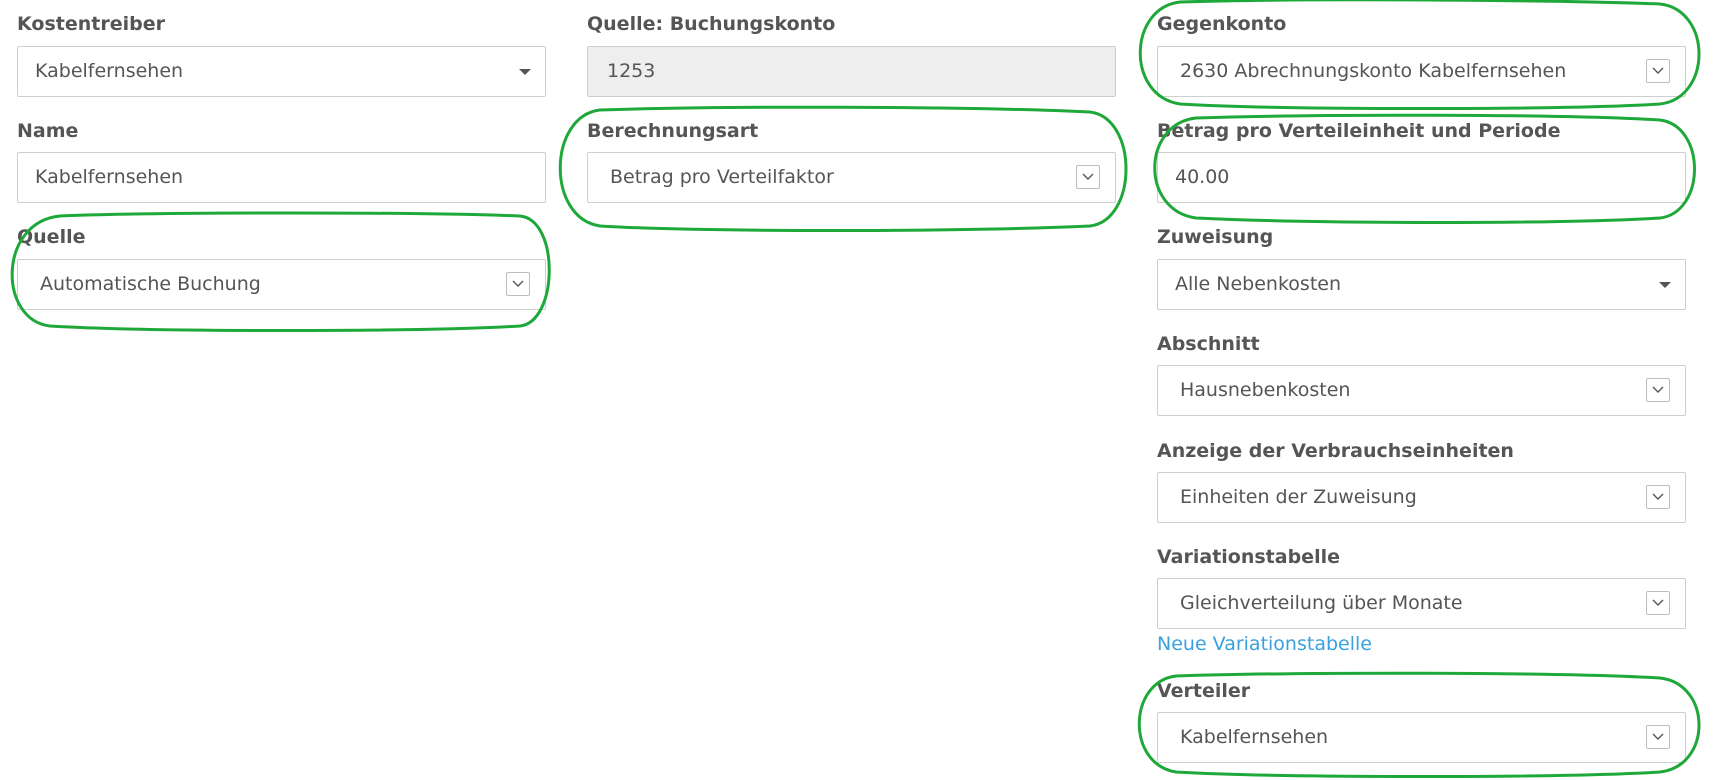 The image size is (1714, 780). What do you see at coordinates (851, 71) in the screenshot?
I see `buchungskonto-field: 1253` at bounding box center [851, 71].